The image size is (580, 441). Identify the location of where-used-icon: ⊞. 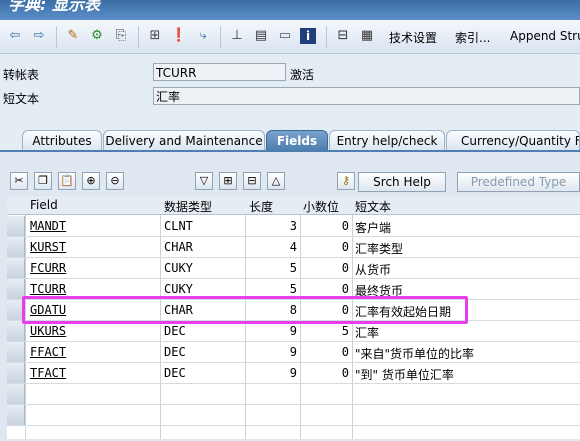
(155, 36).